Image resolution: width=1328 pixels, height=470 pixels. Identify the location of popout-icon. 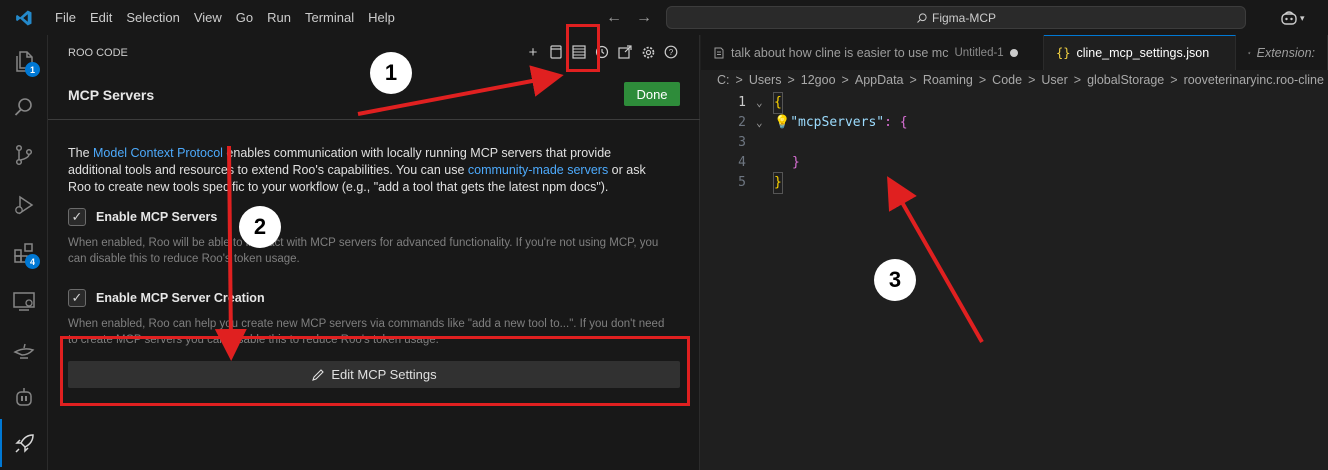
(625, 52).